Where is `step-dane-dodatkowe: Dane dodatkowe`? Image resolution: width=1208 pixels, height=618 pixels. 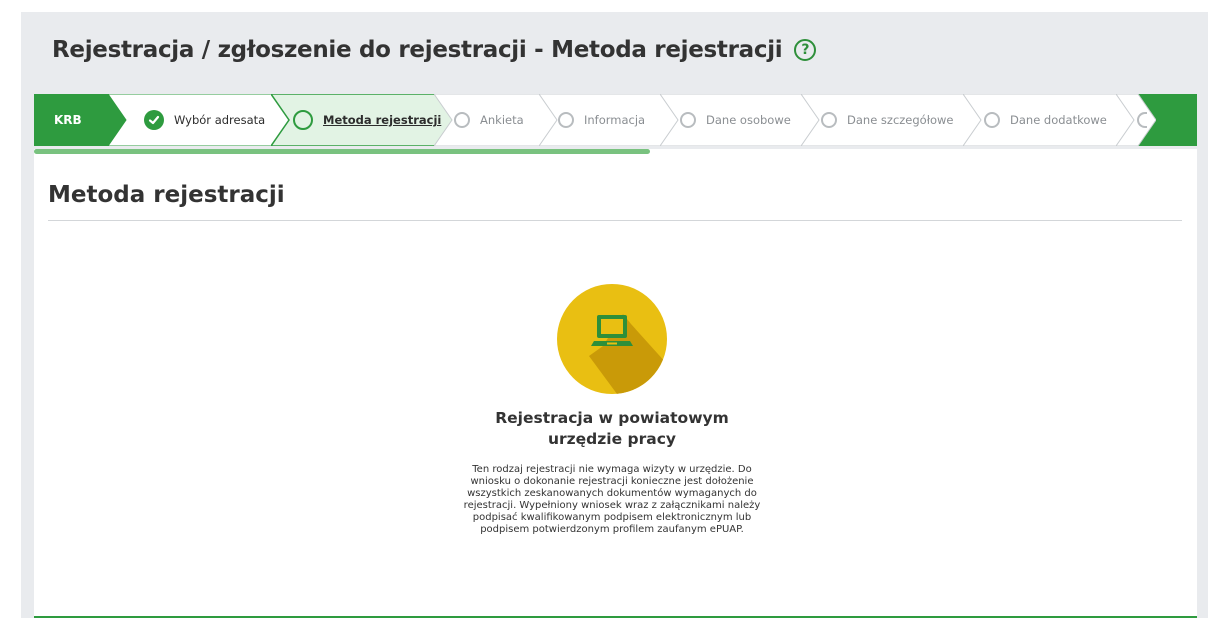
step-dane-dodatkowe: Dane dodatkowe is located at coordinates (1050, 120).